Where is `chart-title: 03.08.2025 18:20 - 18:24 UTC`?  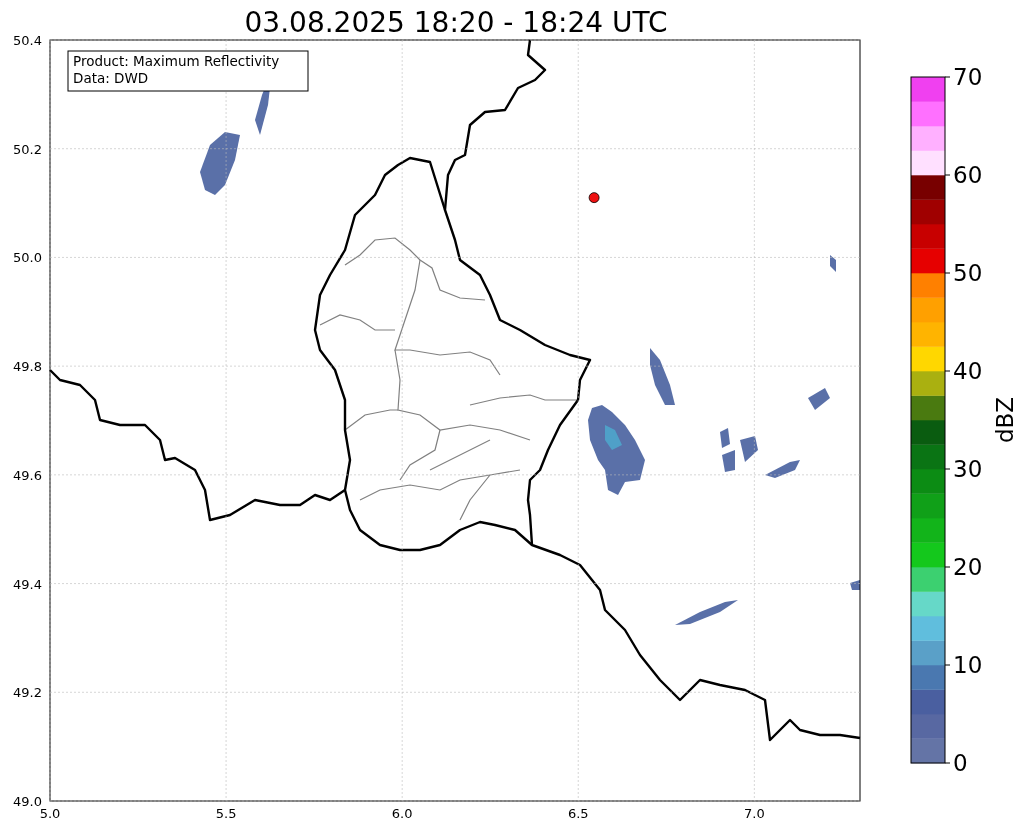
chart-title: 03.08.2025 18:20 - 18:24 UTC is located at coordinates (456, 22).